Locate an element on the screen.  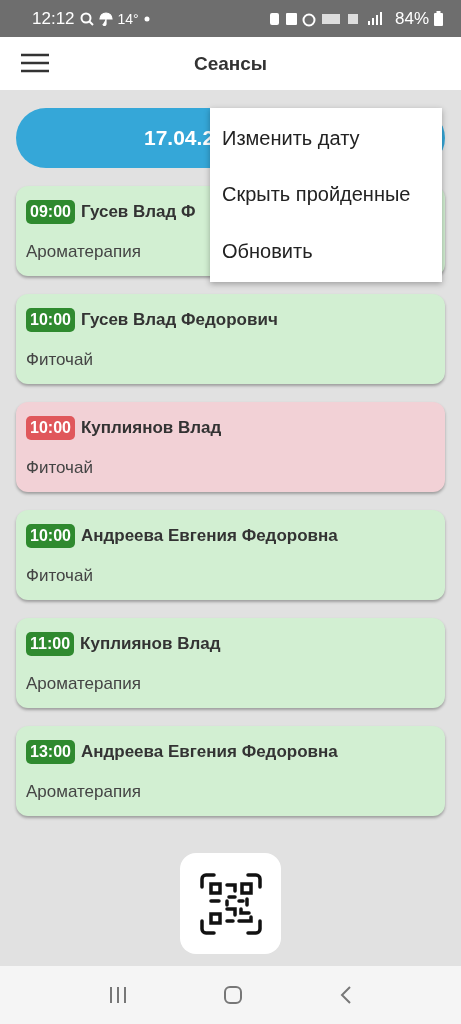
client-name: Гусев Влад Федорович is located at coordinates (179, 320).